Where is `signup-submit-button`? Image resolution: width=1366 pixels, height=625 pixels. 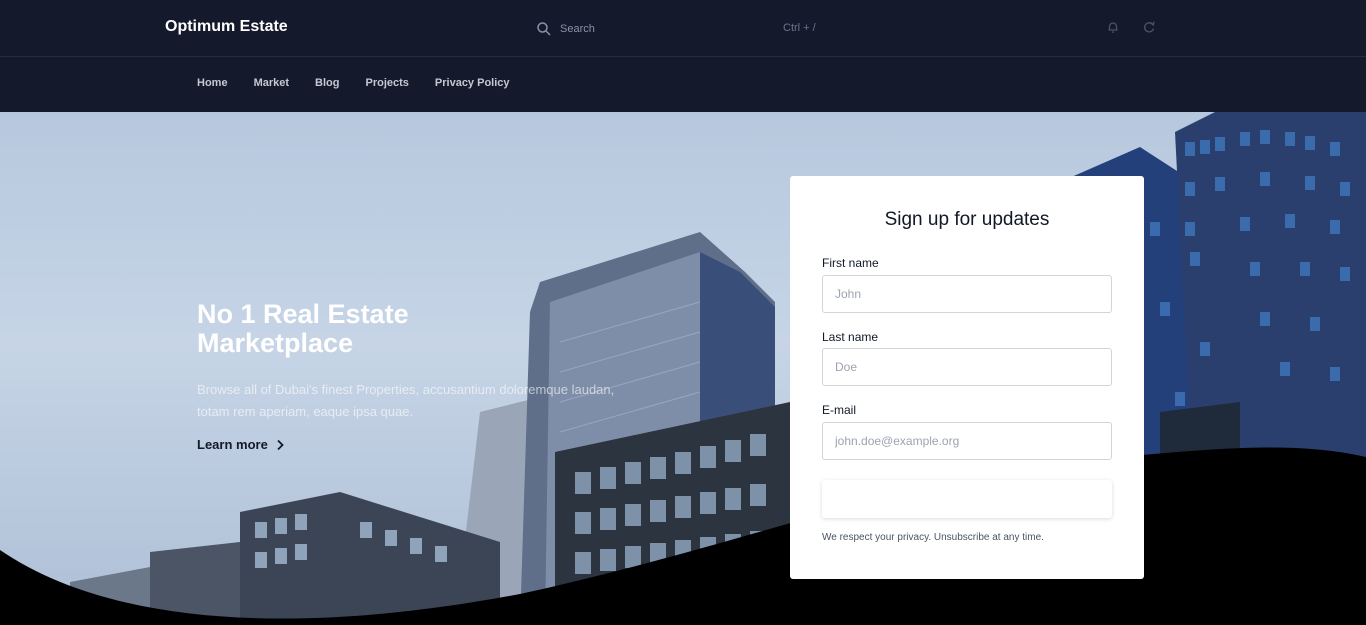
signup-submit-button is located at coordinates (967, 499).